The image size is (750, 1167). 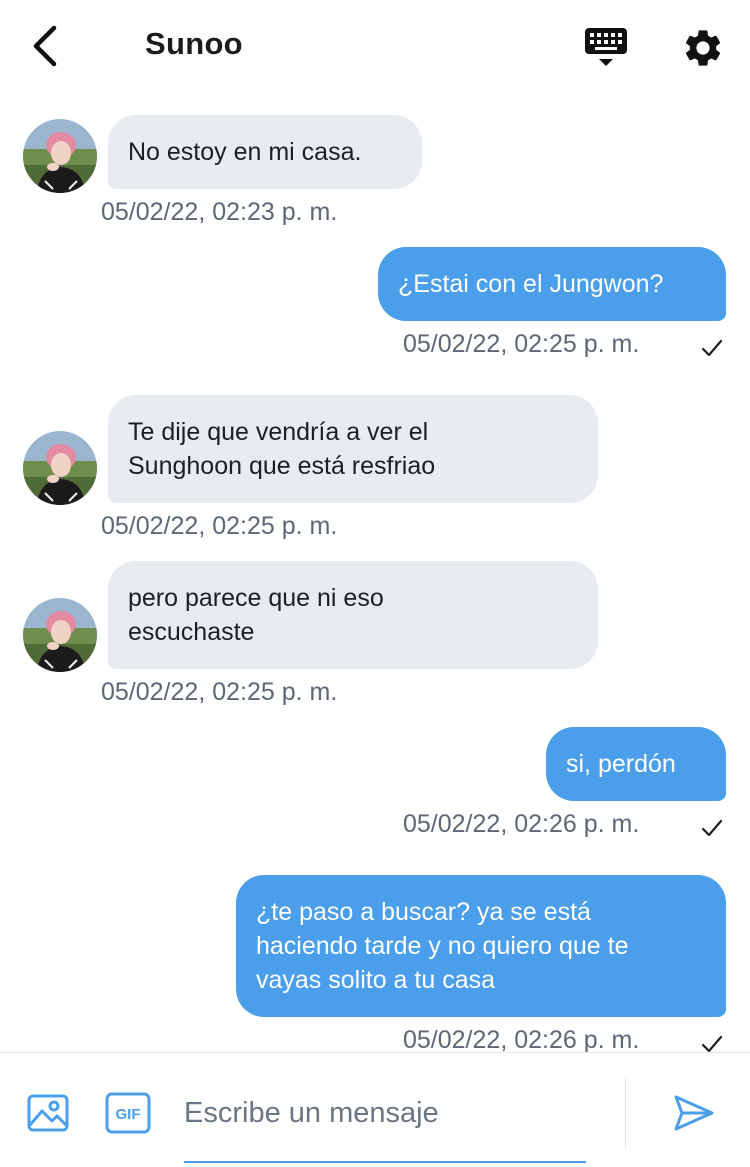 I want to click on message-text-line: Te dije que vendría a ver el, so click(x=278, y=432).